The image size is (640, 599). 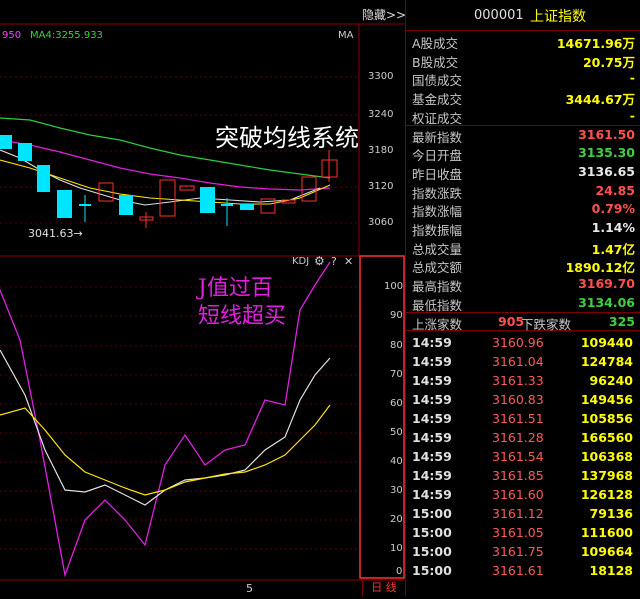 What do you see at coordinates (396, 490) in the screenshot?
I see `kdj-tick: 30` at bounding box center [396, 490].